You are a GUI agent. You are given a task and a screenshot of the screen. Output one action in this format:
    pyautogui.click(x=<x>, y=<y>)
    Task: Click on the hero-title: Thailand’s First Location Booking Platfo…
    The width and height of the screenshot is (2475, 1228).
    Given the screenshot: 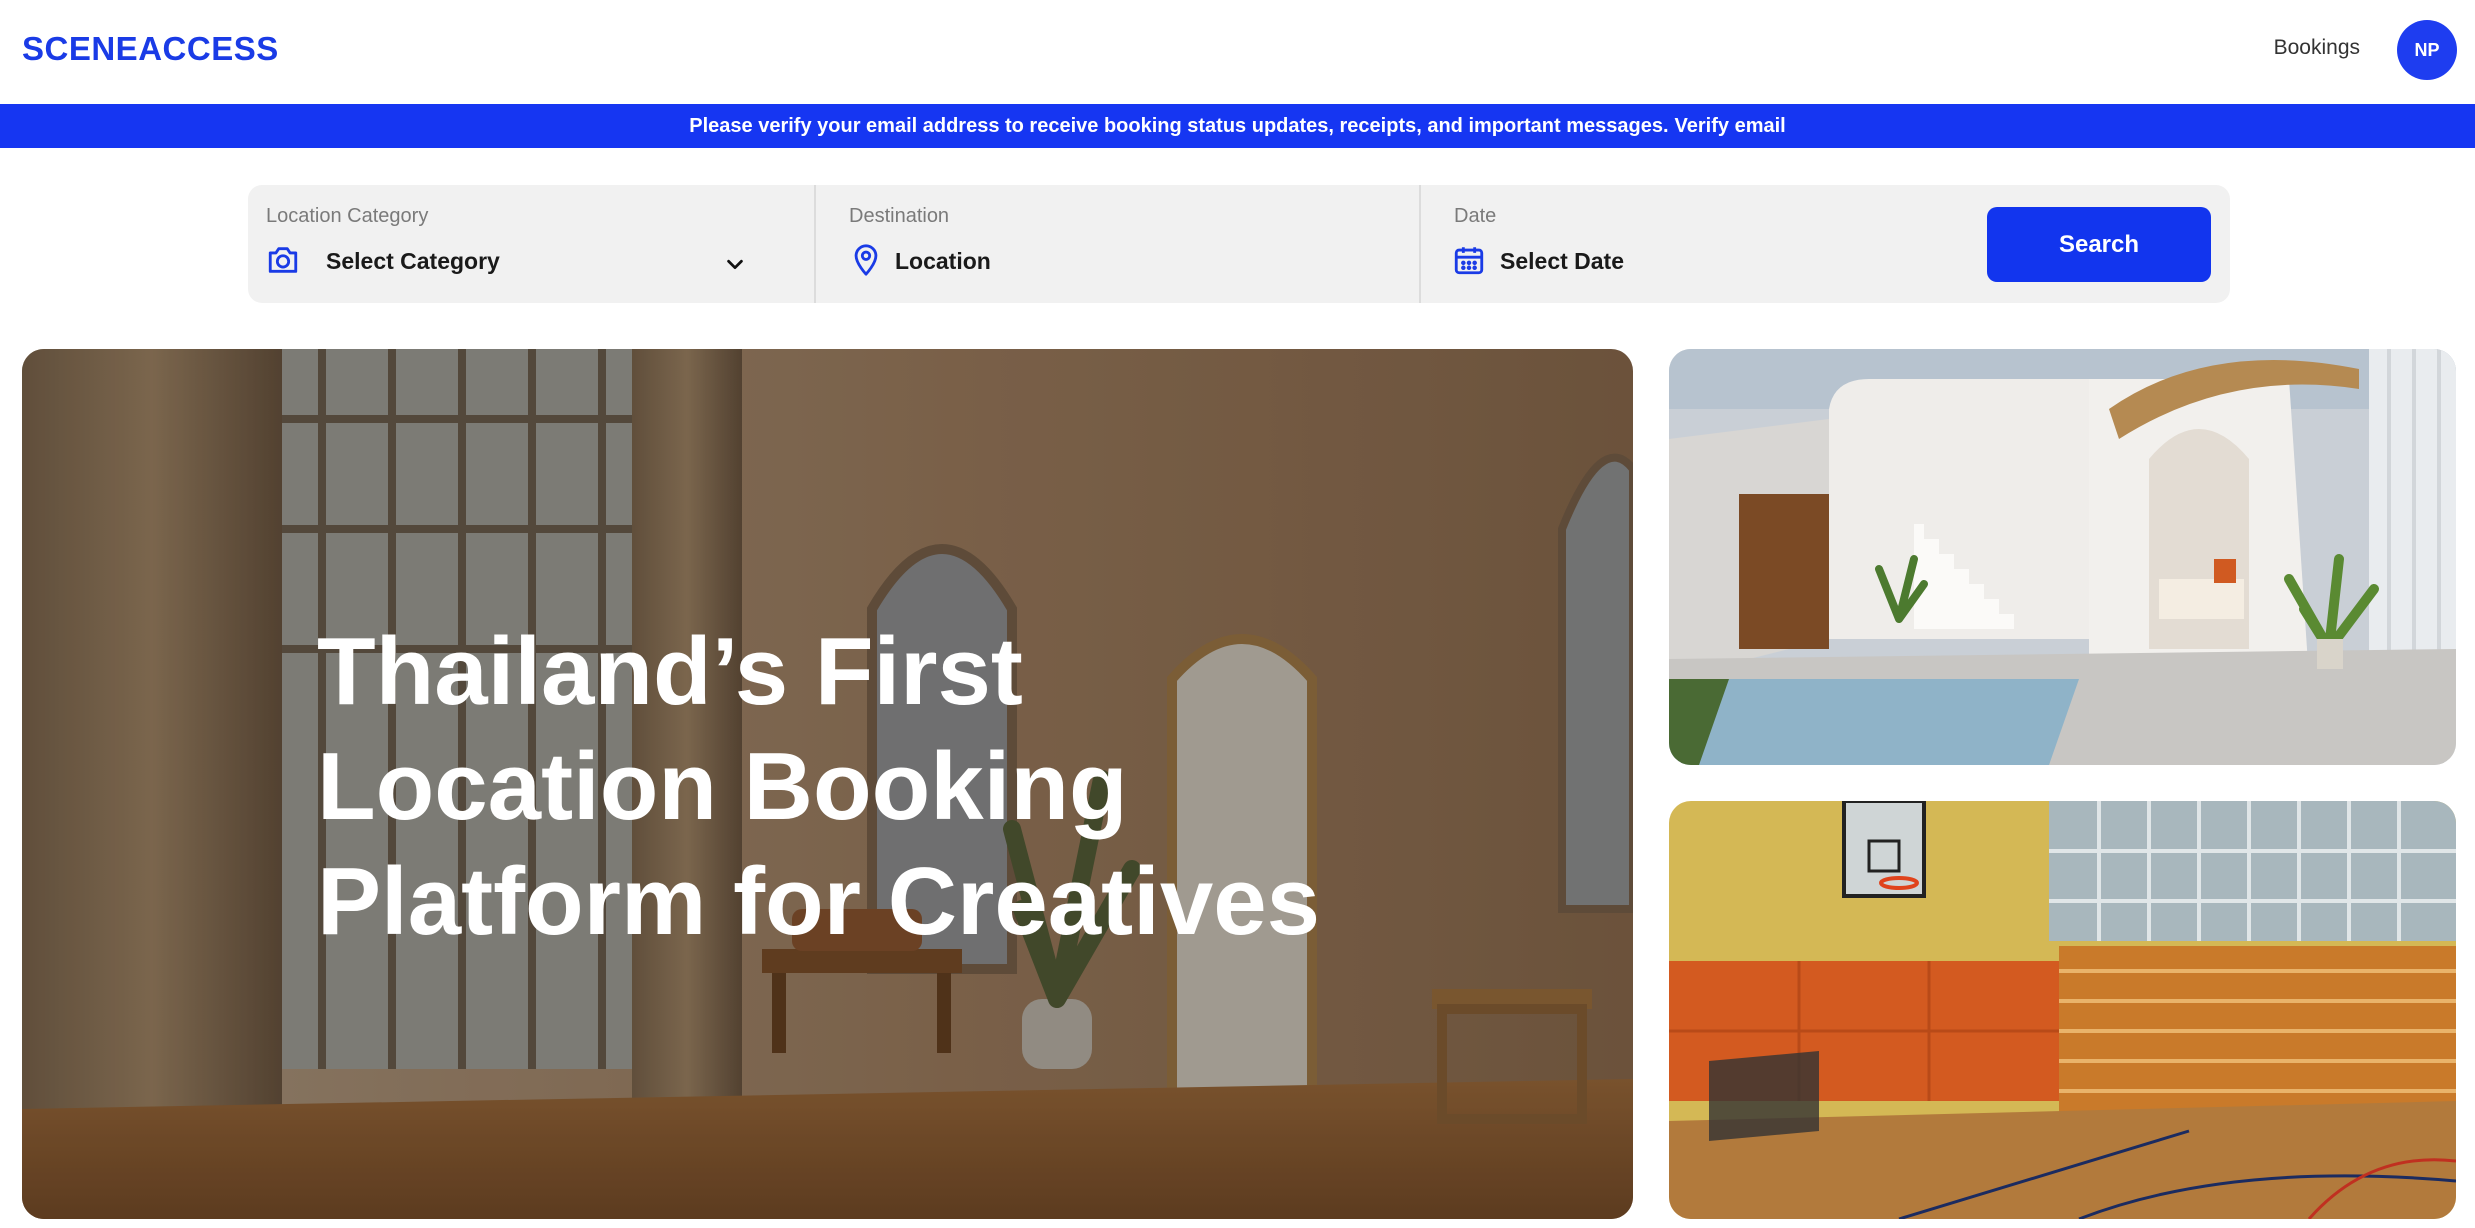 What is the action you would take?
    pyautogui.click(x=867, y=786)
    